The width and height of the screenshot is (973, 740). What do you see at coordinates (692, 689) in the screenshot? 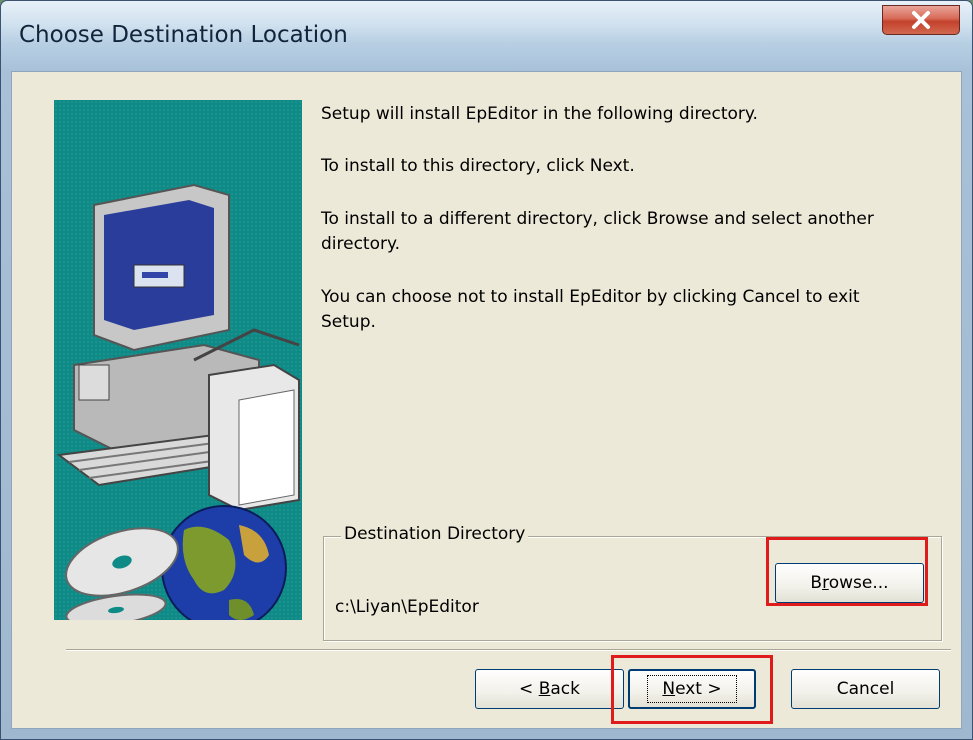
I see `next-highlight` at bounding box center [692, 689].